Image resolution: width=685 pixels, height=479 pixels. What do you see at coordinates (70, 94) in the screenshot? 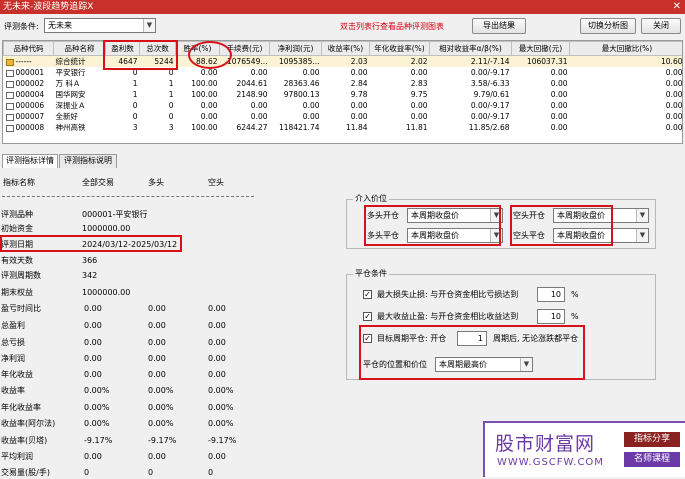
I see `table-cell: 国华网安` at bounding box center [70, 94].